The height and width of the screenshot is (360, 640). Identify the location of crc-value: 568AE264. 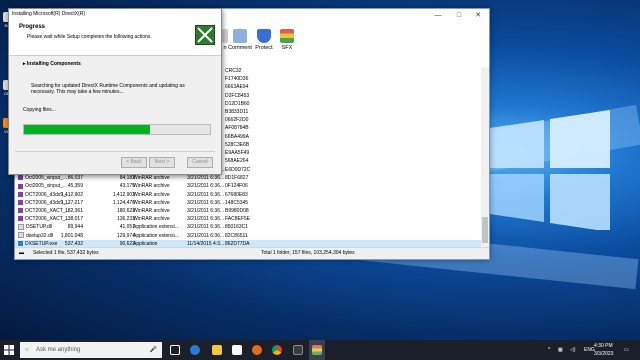
(237, 161).